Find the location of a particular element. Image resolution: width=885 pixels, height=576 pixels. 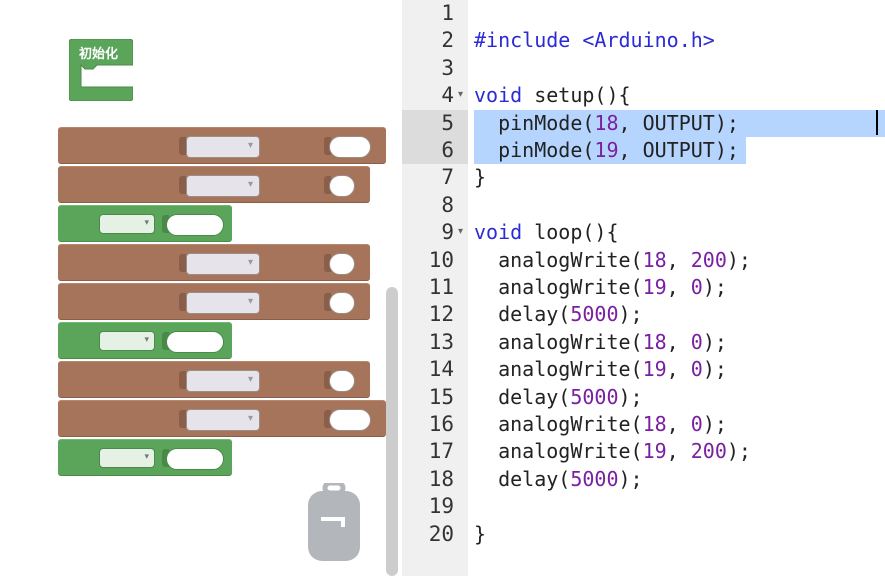

line-number: 16 is located at coordinates (441, 424).